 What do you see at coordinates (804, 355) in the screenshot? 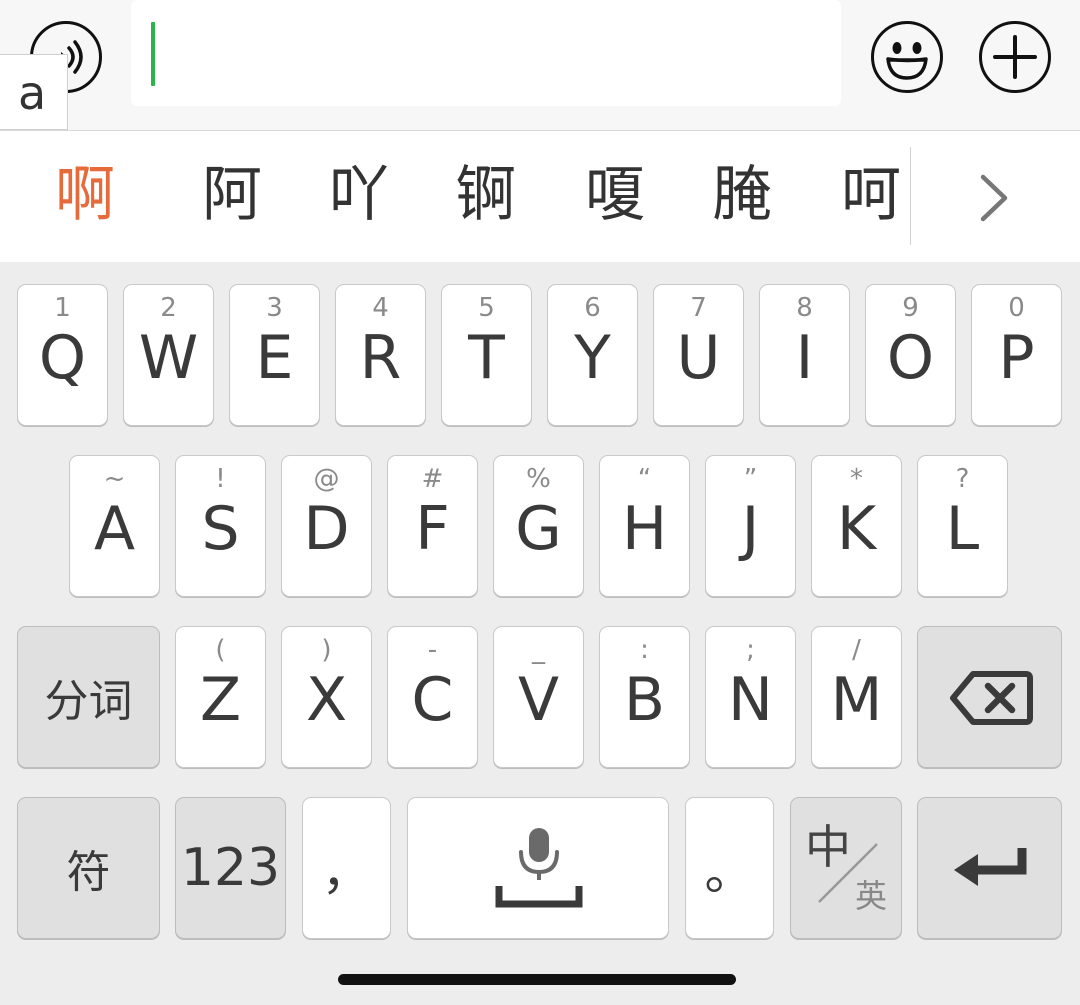
I see `key-i: 8 I` at bounding box center [804, 355].